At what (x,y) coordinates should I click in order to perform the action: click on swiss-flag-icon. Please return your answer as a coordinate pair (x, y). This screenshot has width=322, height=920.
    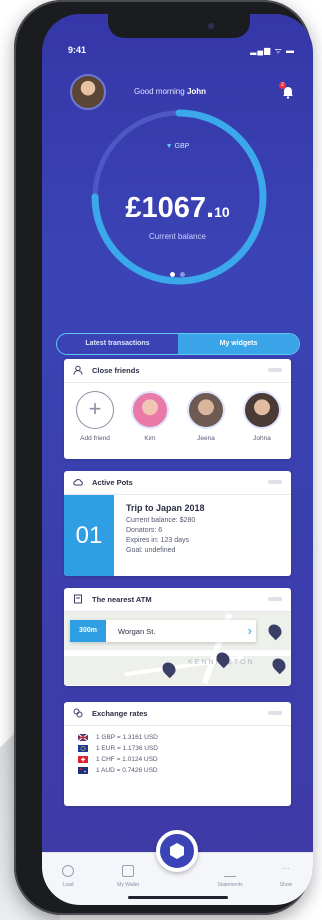
    Looking at the image, I should click on (83, 759).